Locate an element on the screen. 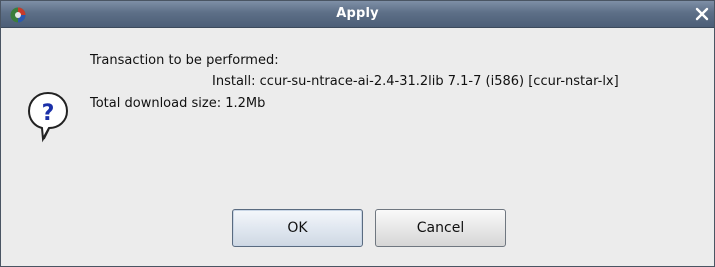 This screenshot has height=267, width=715. transaction-heading: Transaction to be performed: is located at coordinates (184, 60).